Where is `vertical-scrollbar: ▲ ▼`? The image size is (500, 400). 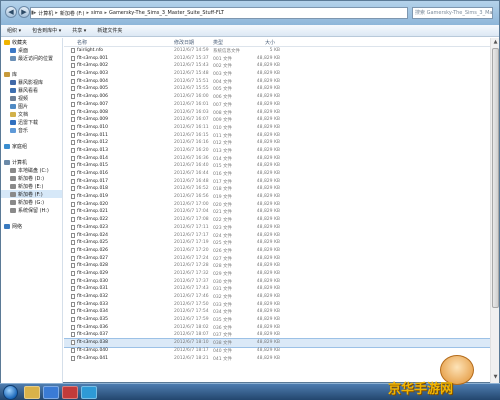 vertical-scrollbar: ▲ ▼ is located at coordinates (494, 210).